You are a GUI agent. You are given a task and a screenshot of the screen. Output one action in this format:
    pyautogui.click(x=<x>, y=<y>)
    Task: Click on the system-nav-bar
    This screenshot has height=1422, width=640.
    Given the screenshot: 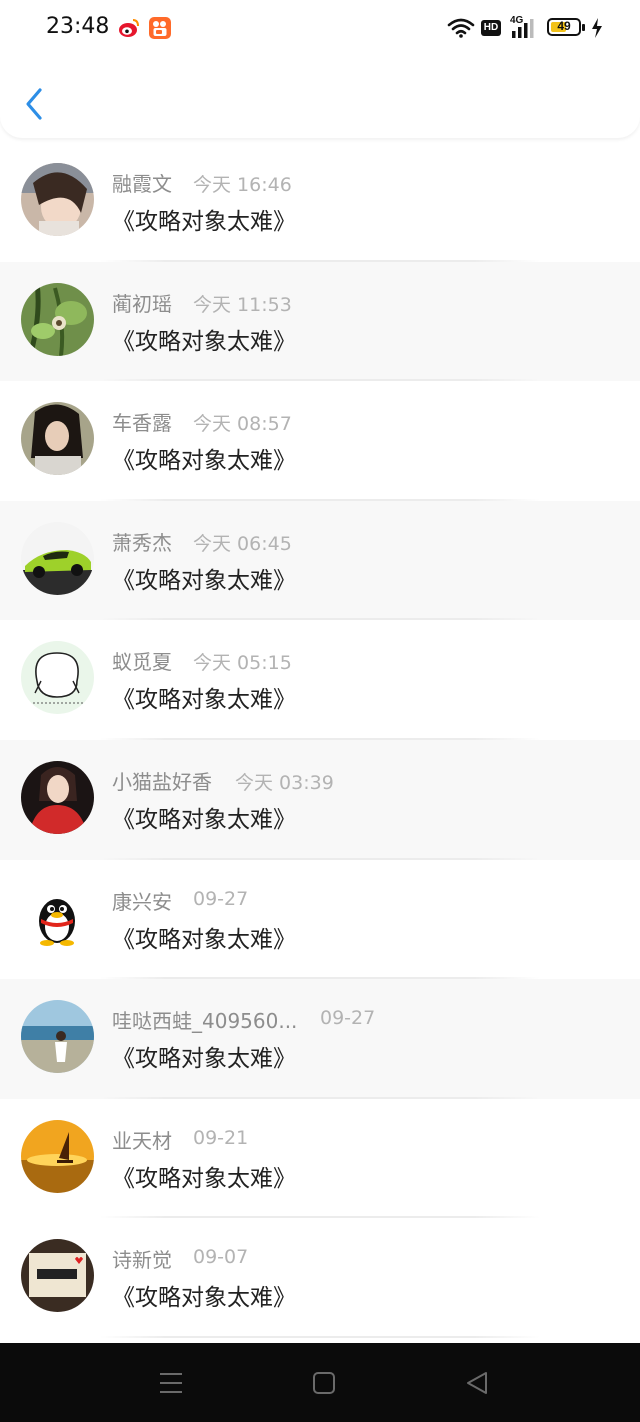 What is the action you would take?
    pyautogui.click(x=320, y=1382)
    